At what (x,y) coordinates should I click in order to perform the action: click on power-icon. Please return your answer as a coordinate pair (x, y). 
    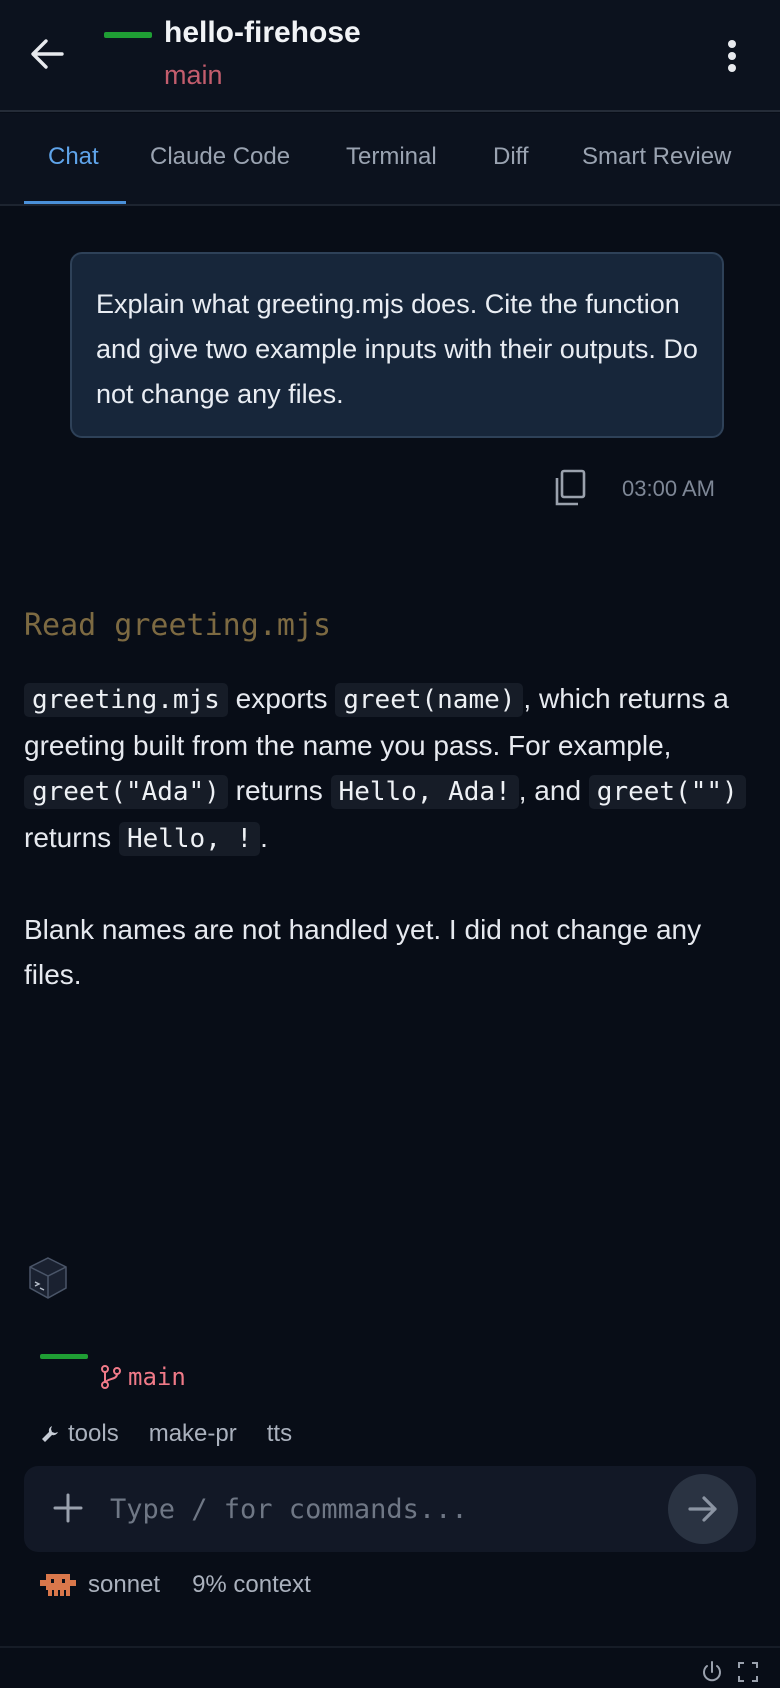
    Looking at the image, I should click on (712, 1671).